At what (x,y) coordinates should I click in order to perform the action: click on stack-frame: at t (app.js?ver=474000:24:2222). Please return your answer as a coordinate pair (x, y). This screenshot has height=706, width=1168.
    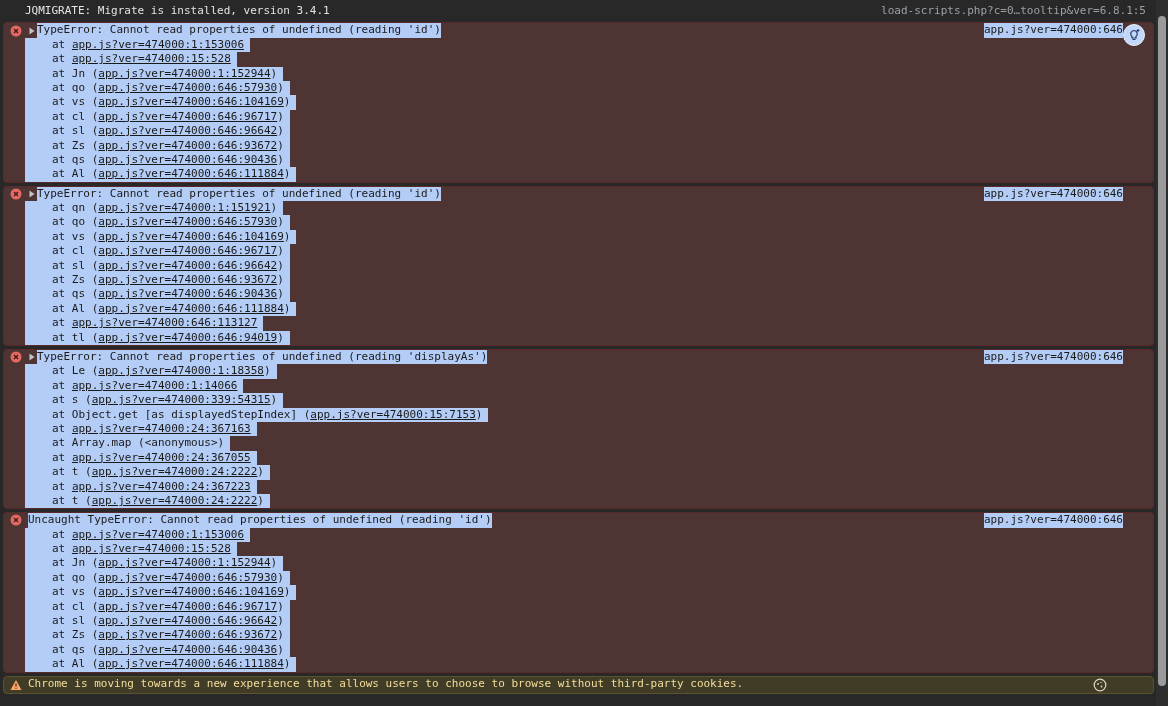
    Looking at the image, I should click on (147, 472).